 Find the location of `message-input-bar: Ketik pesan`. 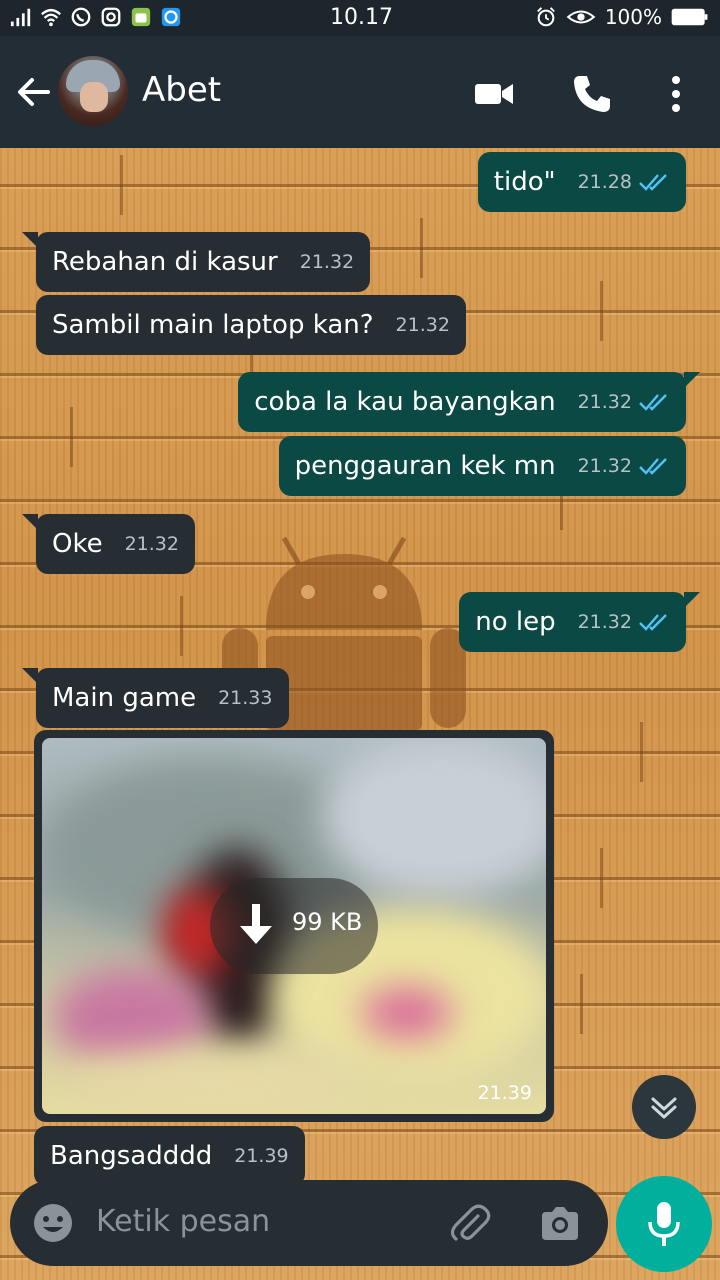

message-input-bar: Ketik pesan is located at coordinates (309, 1223).